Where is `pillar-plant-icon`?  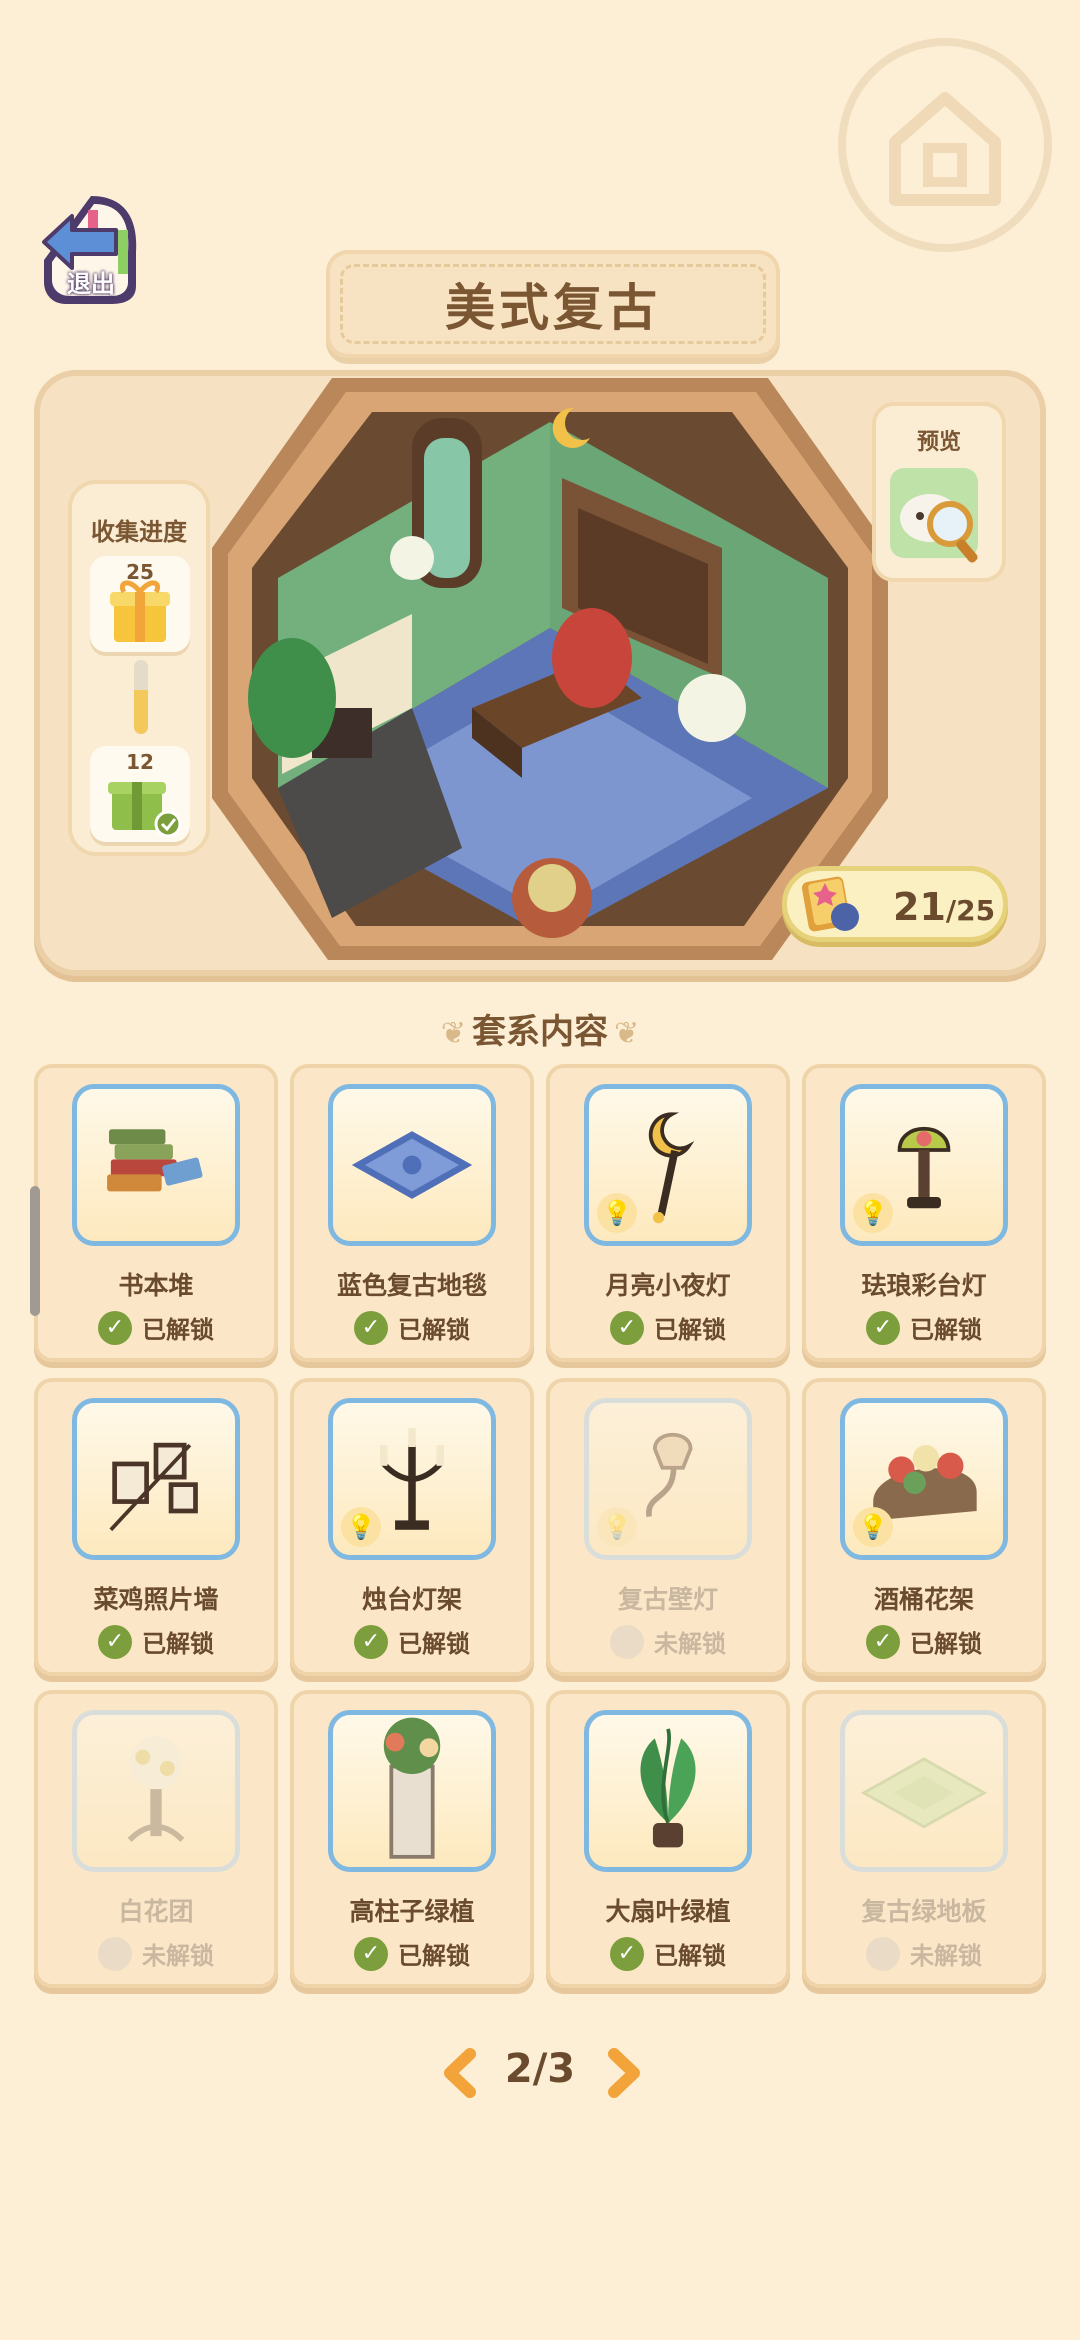
pillar-plant-icon is located at coordinates (412, 1788).